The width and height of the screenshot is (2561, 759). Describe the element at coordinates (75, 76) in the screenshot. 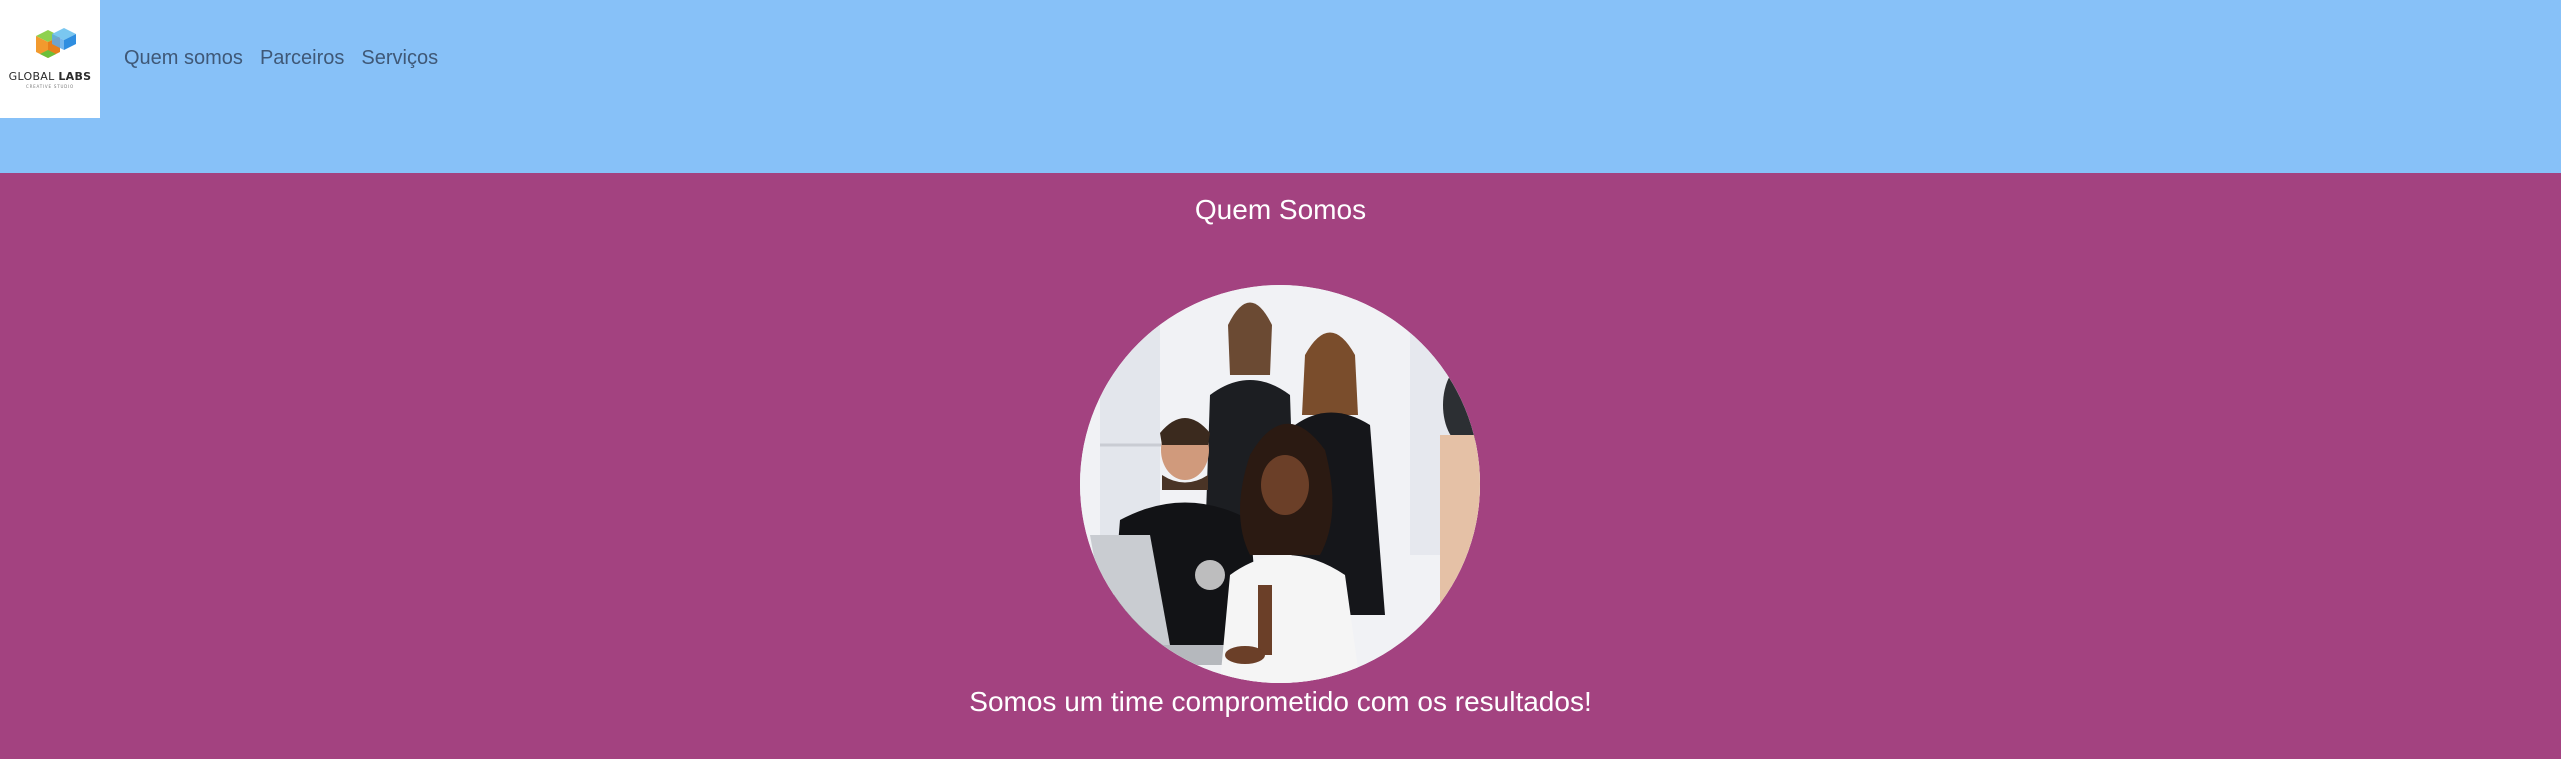

I see `logo-word-labs: LABS` at that location.